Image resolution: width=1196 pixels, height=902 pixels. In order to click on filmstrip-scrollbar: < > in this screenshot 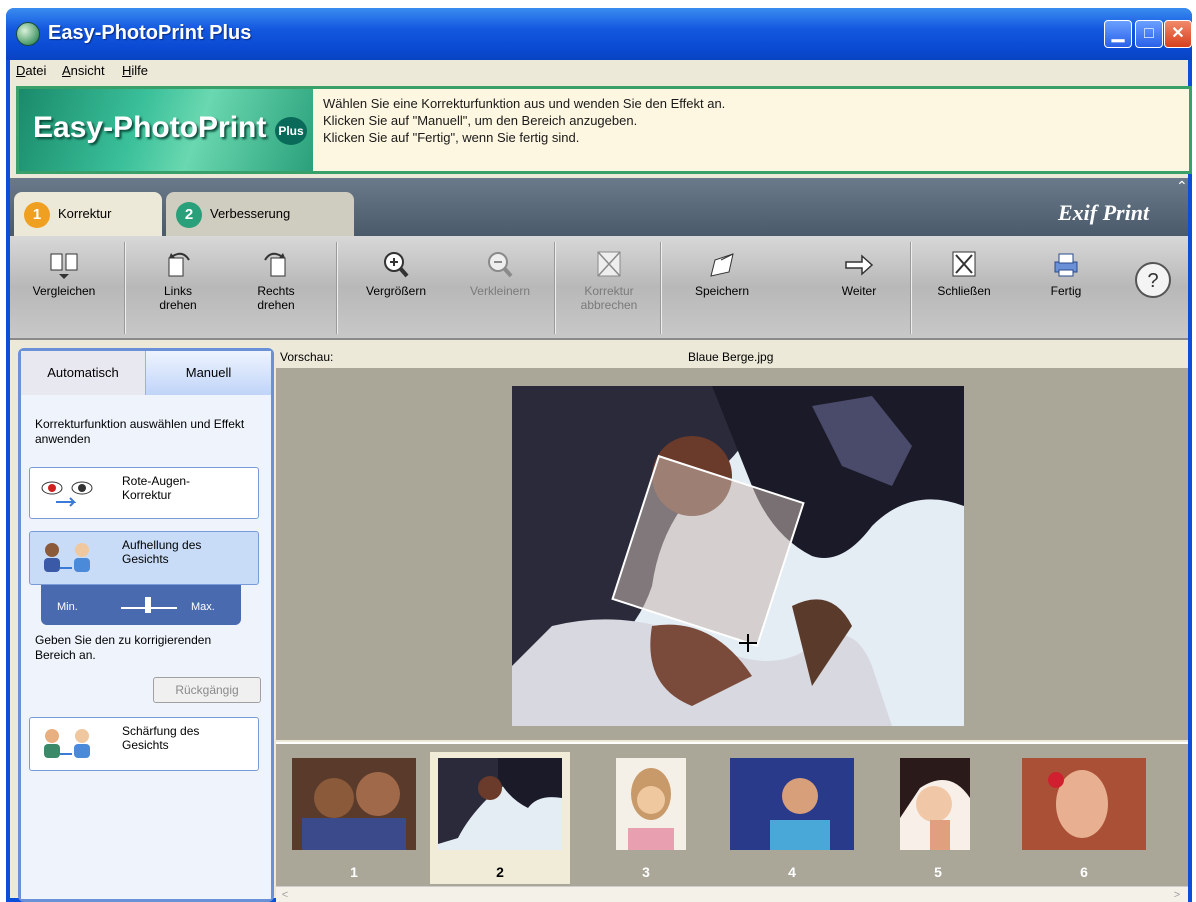, I will do `click(732, 894)`.